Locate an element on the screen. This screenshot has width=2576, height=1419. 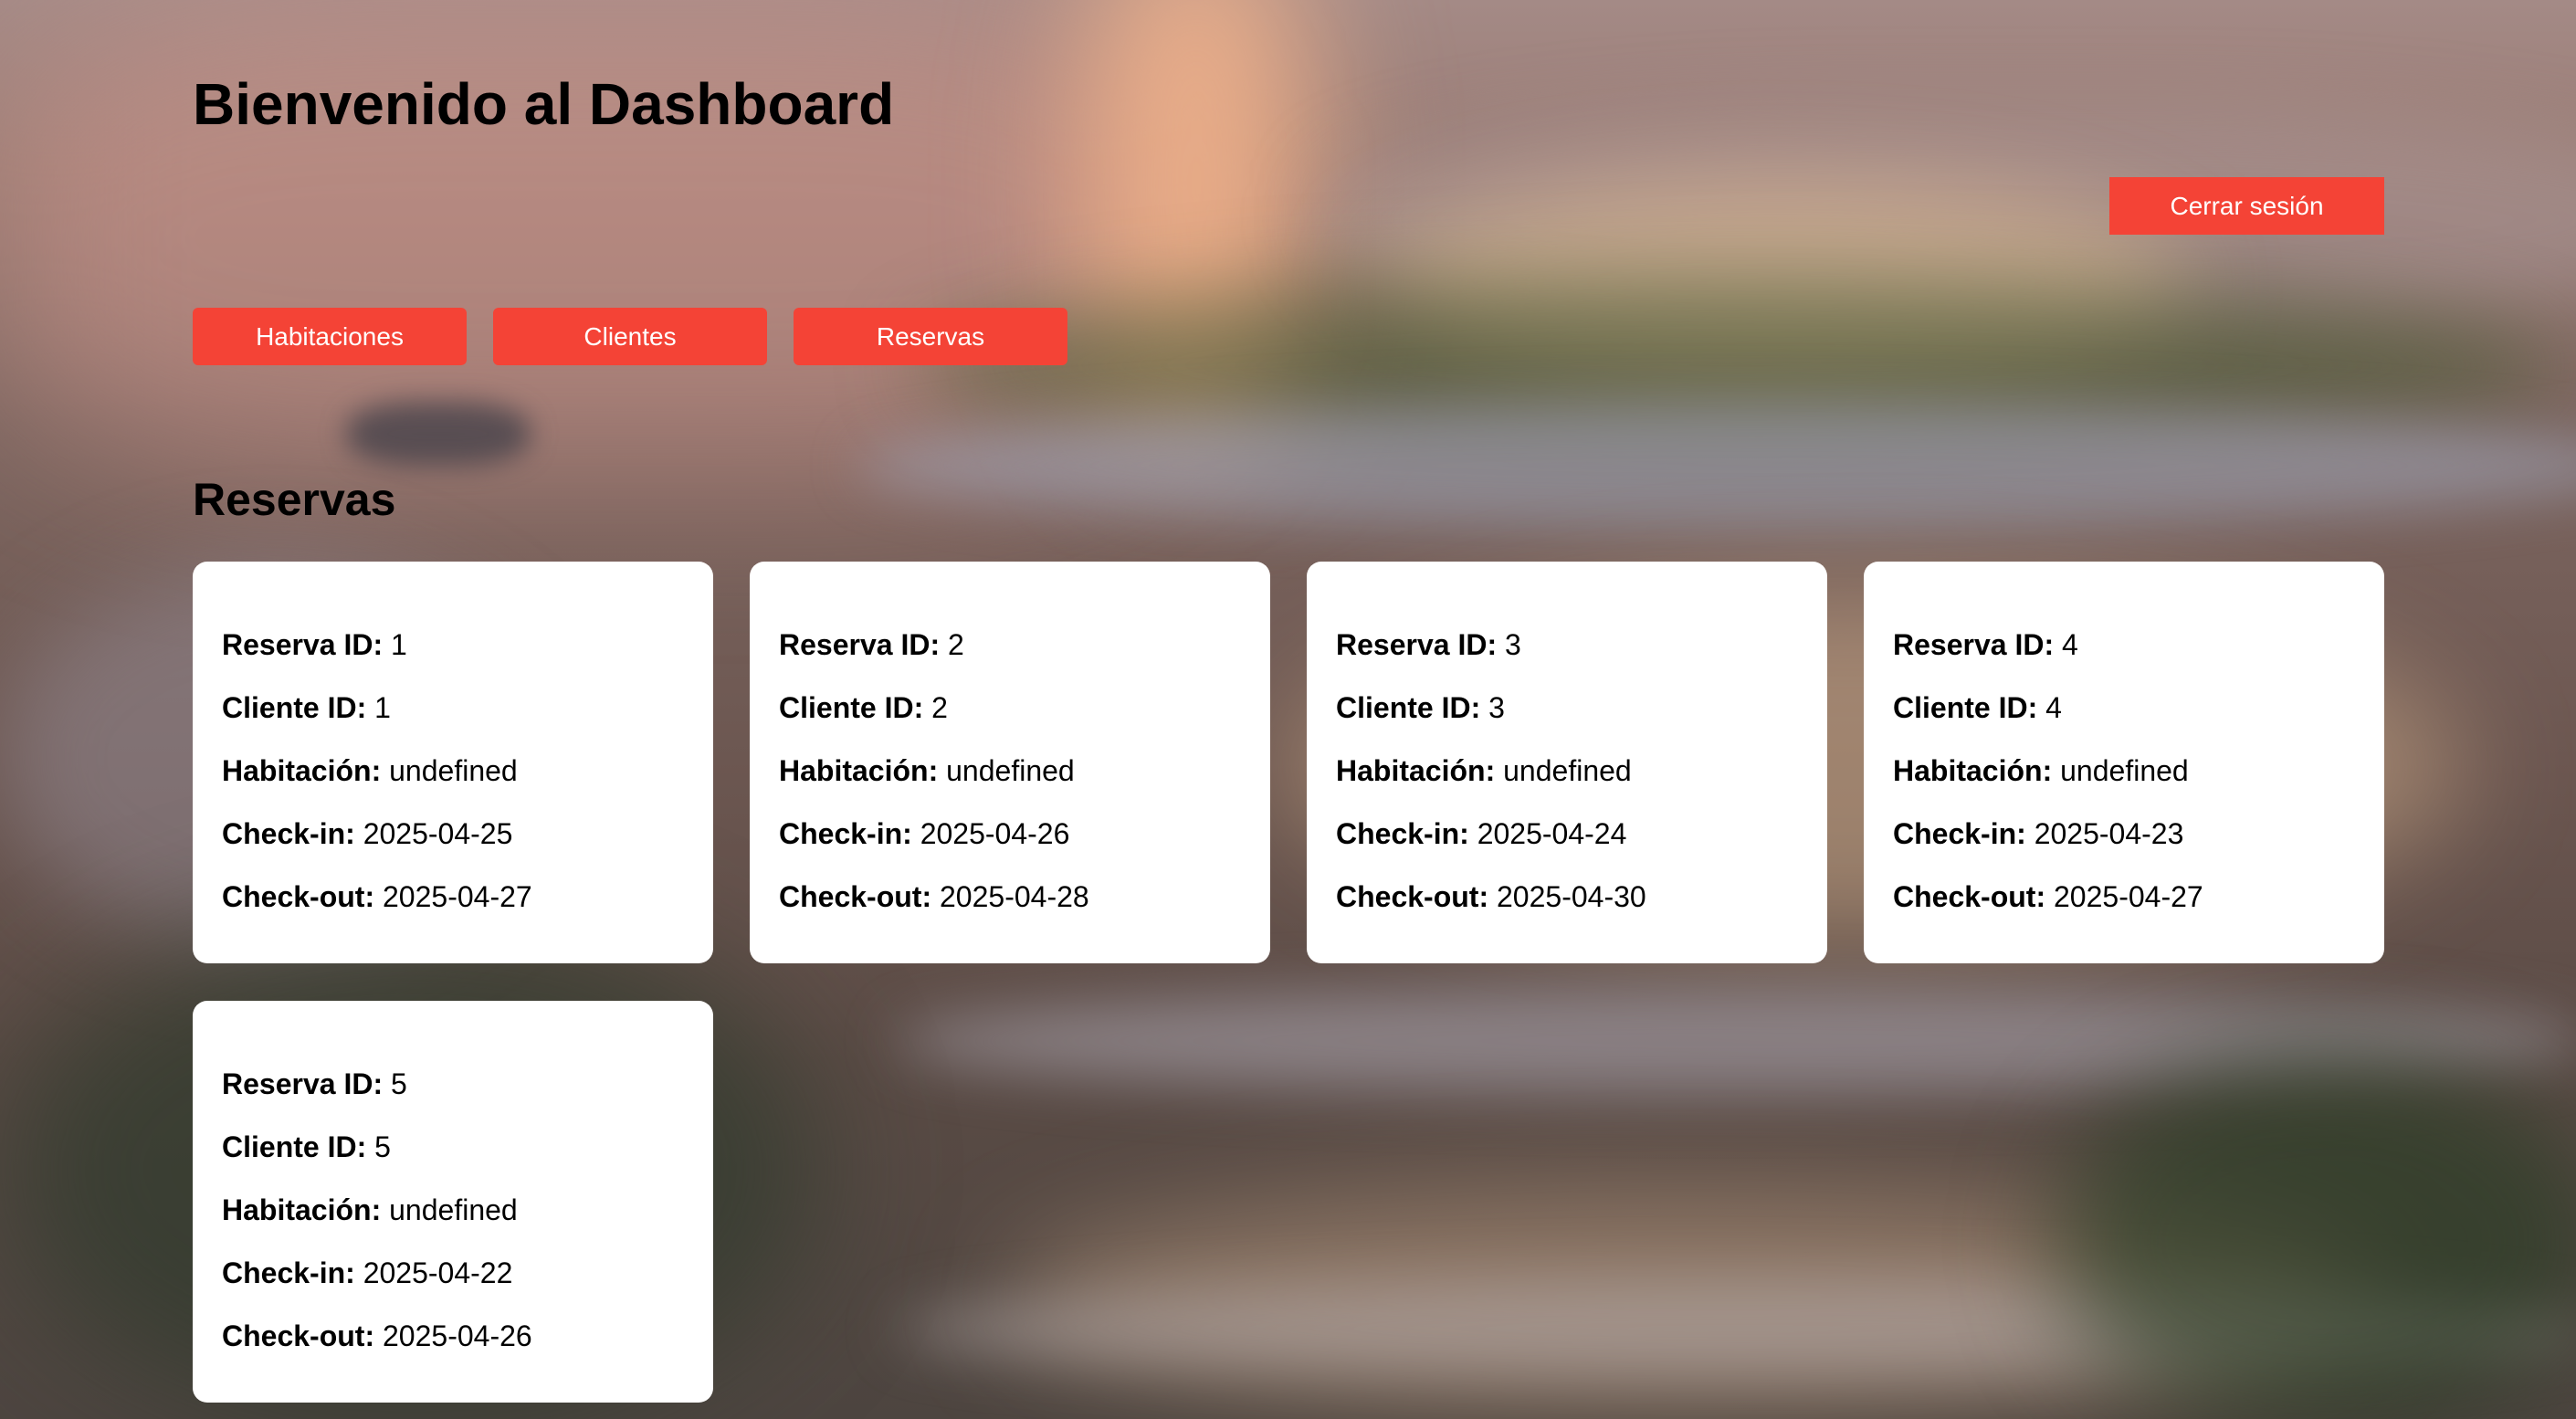
reserva-id-value: 5 is located at coordinates (398, 1083).